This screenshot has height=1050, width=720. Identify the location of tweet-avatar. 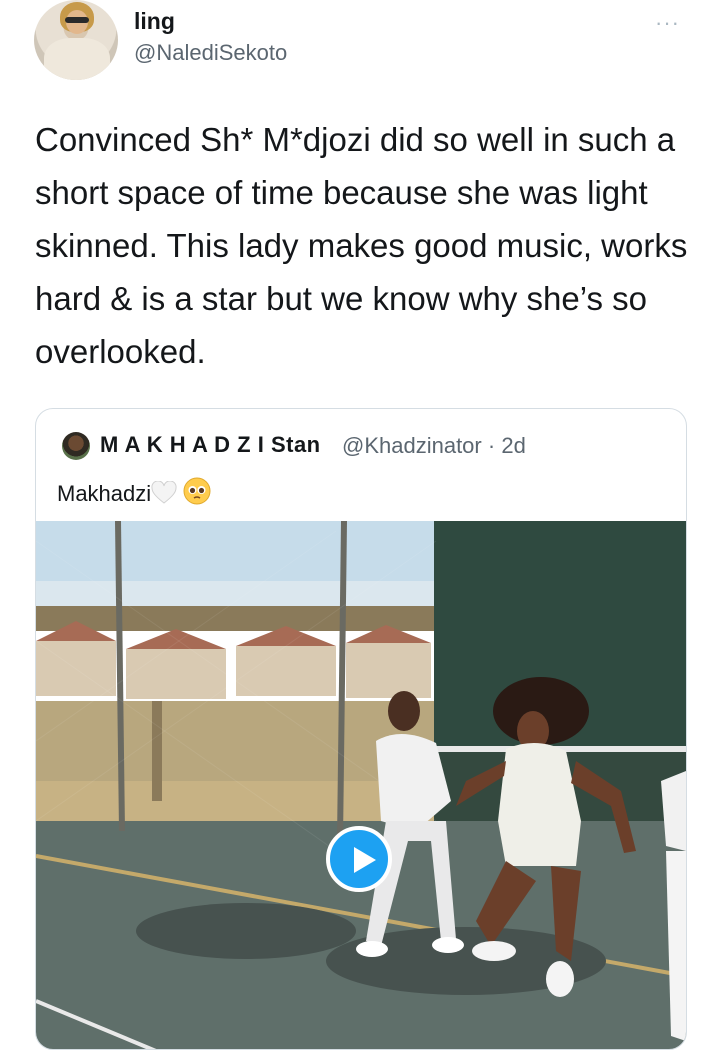
(76, 40).